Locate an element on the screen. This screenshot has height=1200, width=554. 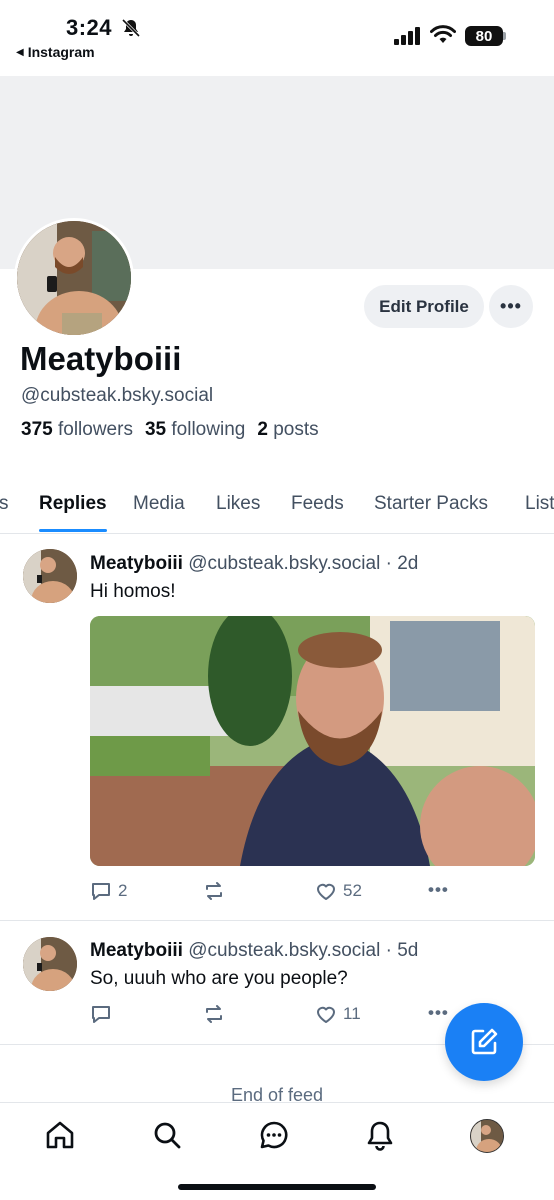
profile-more-button: ••• is located at coordinates (511, 306).